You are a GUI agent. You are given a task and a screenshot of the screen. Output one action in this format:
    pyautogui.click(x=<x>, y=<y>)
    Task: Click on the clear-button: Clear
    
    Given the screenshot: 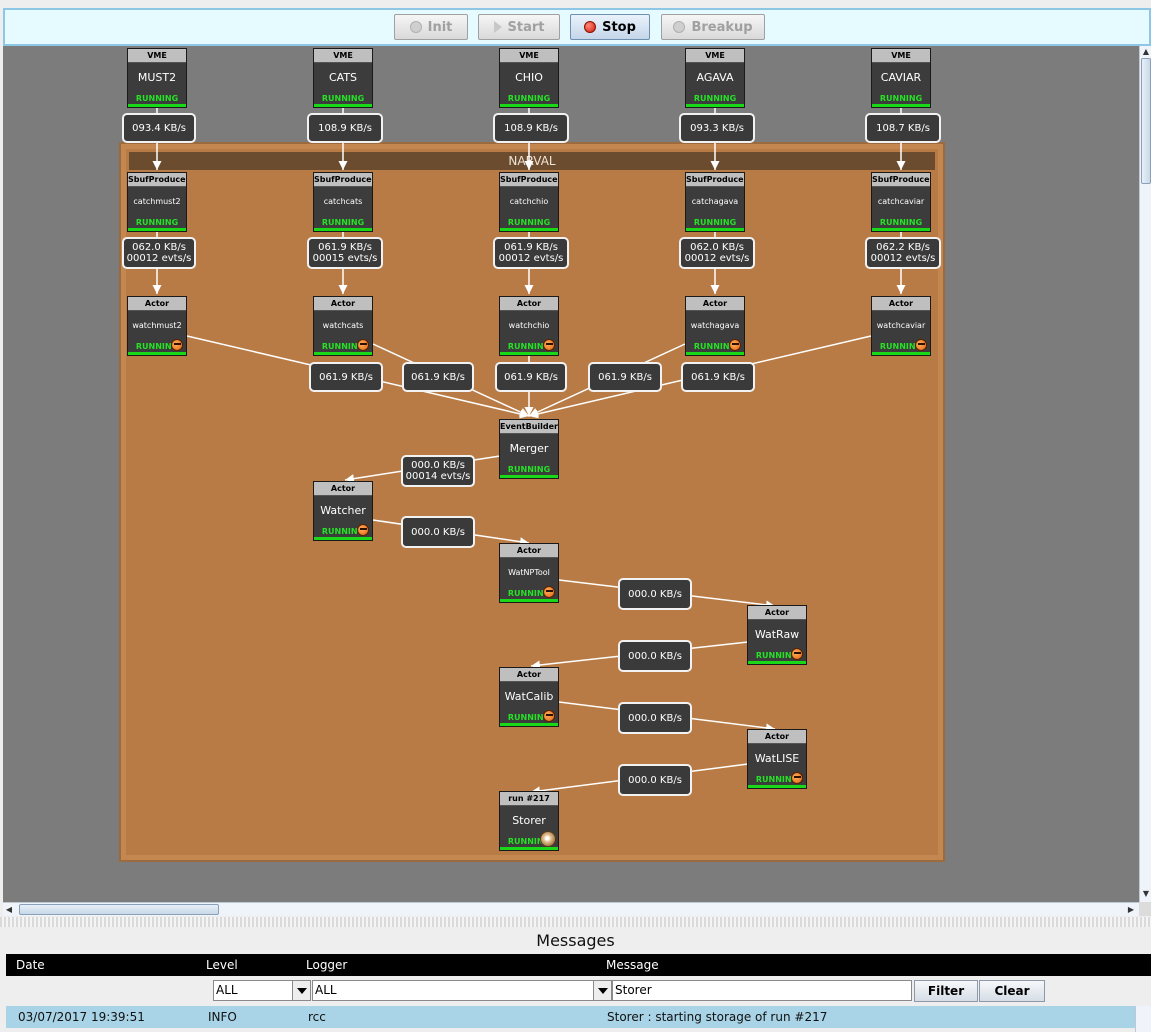 What is the action you would take?
    pyautogui.click(x=1012, y=991)
    